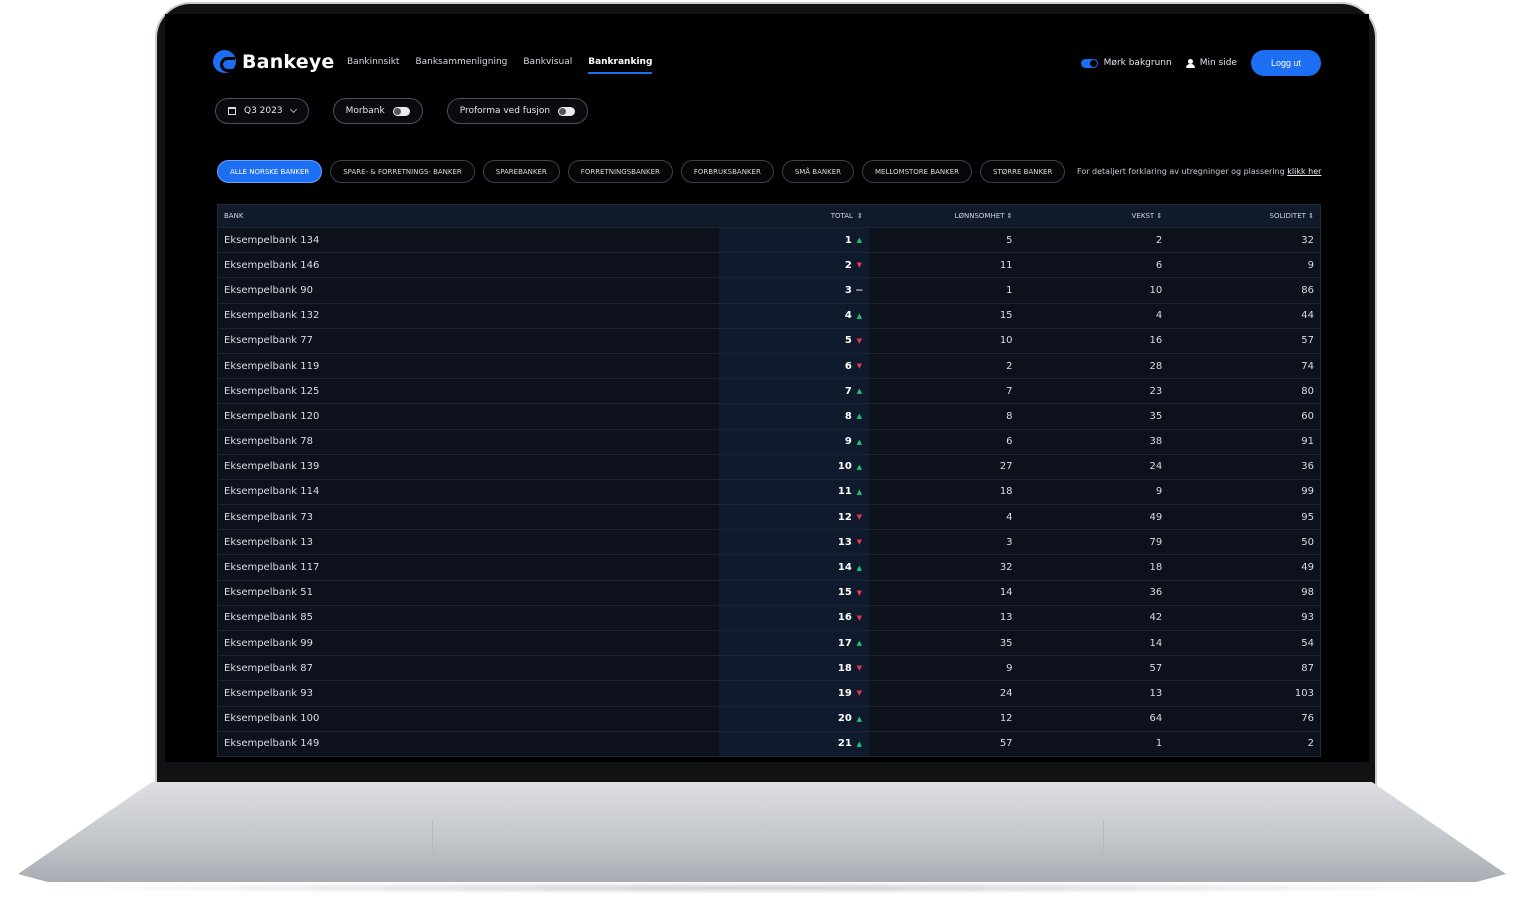 This screenshot has width=1524, height=908. I want to click on solidity-rank: 54, so click(1308, 643).